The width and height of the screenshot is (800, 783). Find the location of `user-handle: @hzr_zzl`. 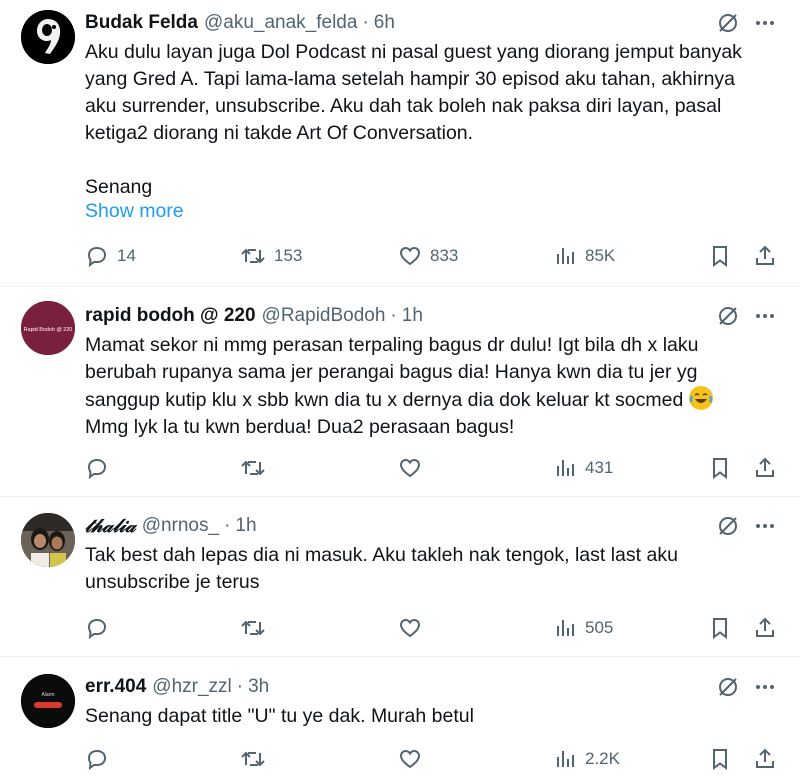

user-handle: @hzr_zzl is located at coordinates (191, 687).